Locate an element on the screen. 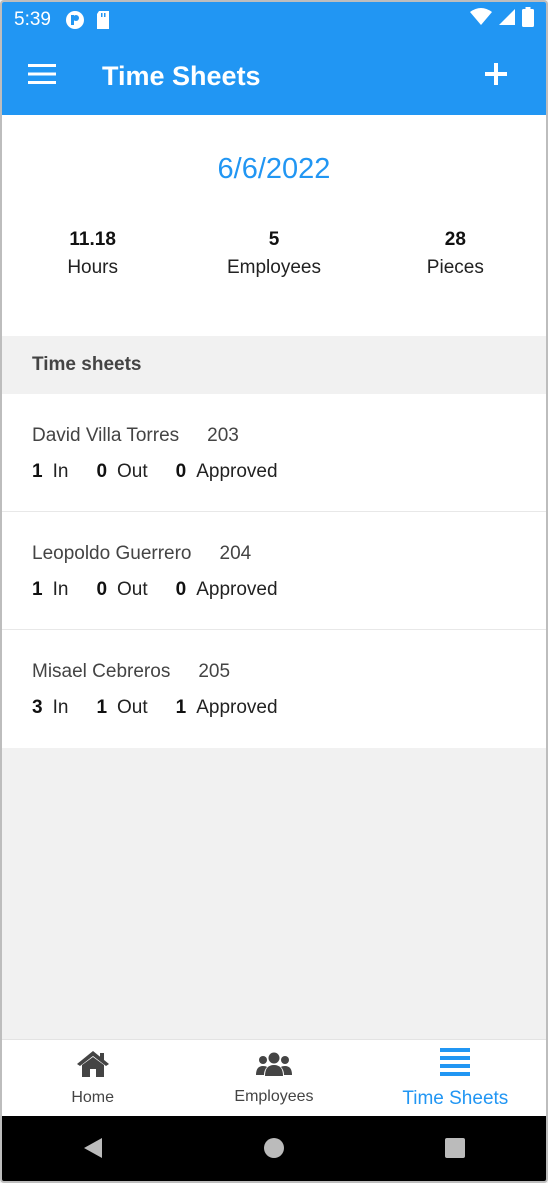 The width and height of the screenshot is (548, 1183). people-icon is located at coordinates (273, 1066).